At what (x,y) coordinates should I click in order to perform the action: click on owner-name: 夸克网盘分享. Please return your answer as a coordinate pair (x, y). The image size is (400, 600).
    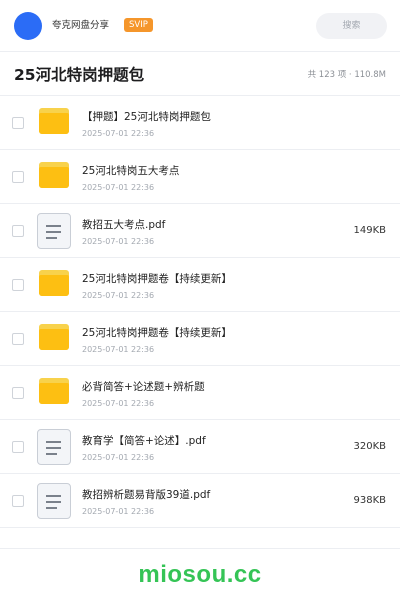
    Looking at the image, I should click on (80, 26).